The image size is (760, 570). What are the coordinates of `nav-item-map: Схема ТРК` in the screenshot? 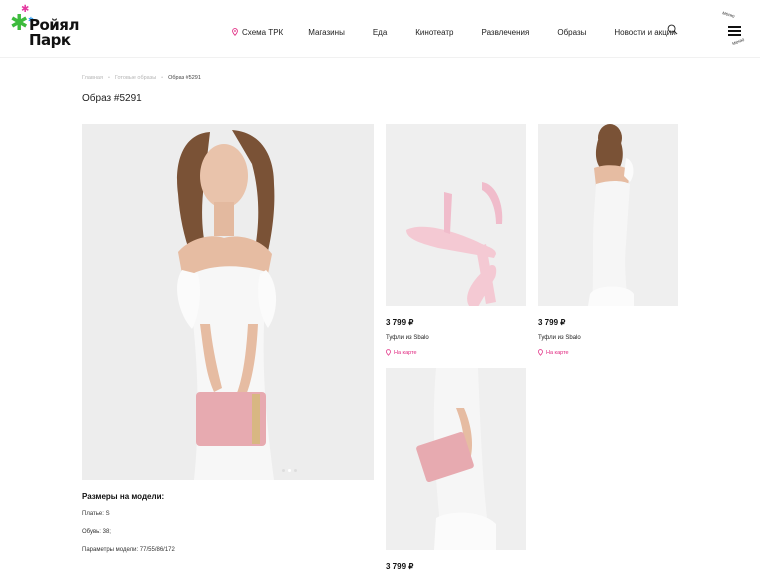 It's located at (257, 32).